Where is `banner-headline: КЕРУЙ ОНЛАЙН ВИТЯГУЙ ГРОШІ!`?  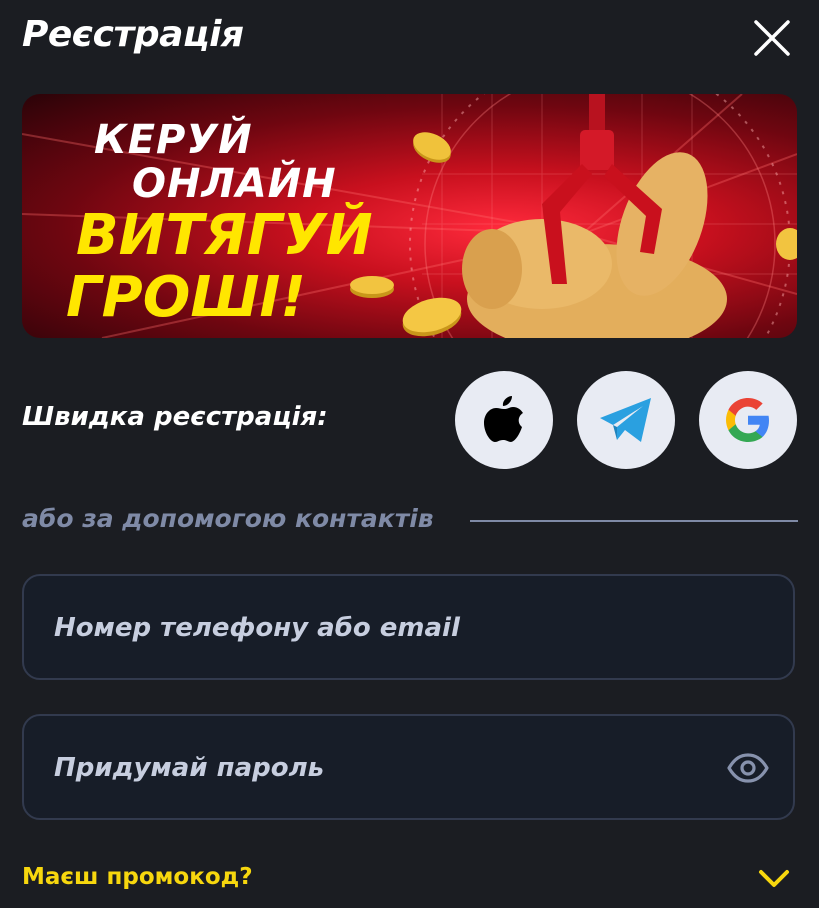 banner-headline: КЕРУЙ ОНЛАЙН ВИТЯГУЙ ГРОШІ! is located at coordinates (219, 223).